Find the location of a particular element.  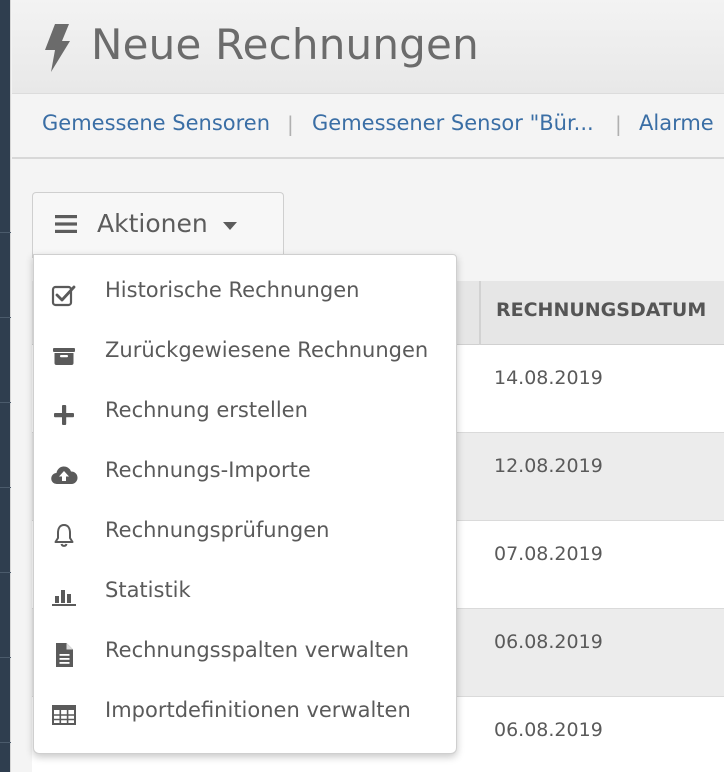

menu-item-zurueckgewiesene-rechnungen: Zurückgewiesene Rechnungen is located at coordinates (245, 355).